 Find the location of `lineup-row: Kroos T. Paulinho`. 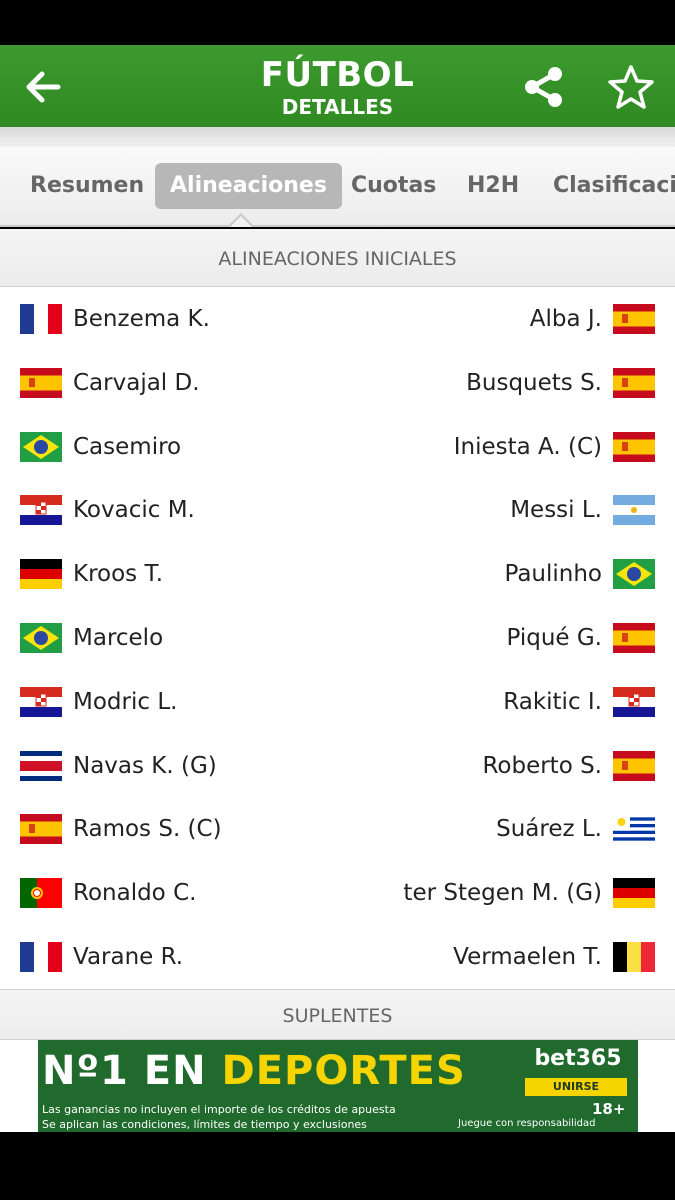

lineup-row: Kroos T. Paulinho is located at coordinates (337, 574).